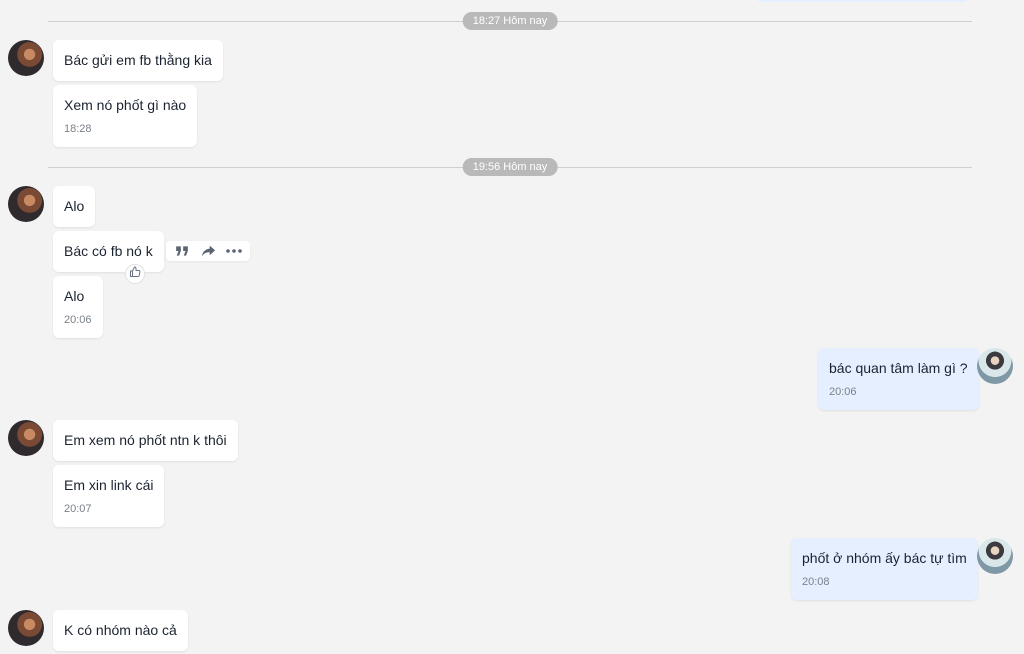  What do you see at coordinates (510, 21) in the screenshot?
I see `time-divider-pill: 18:27 Hôm nay` at bounding box center [510, 21].